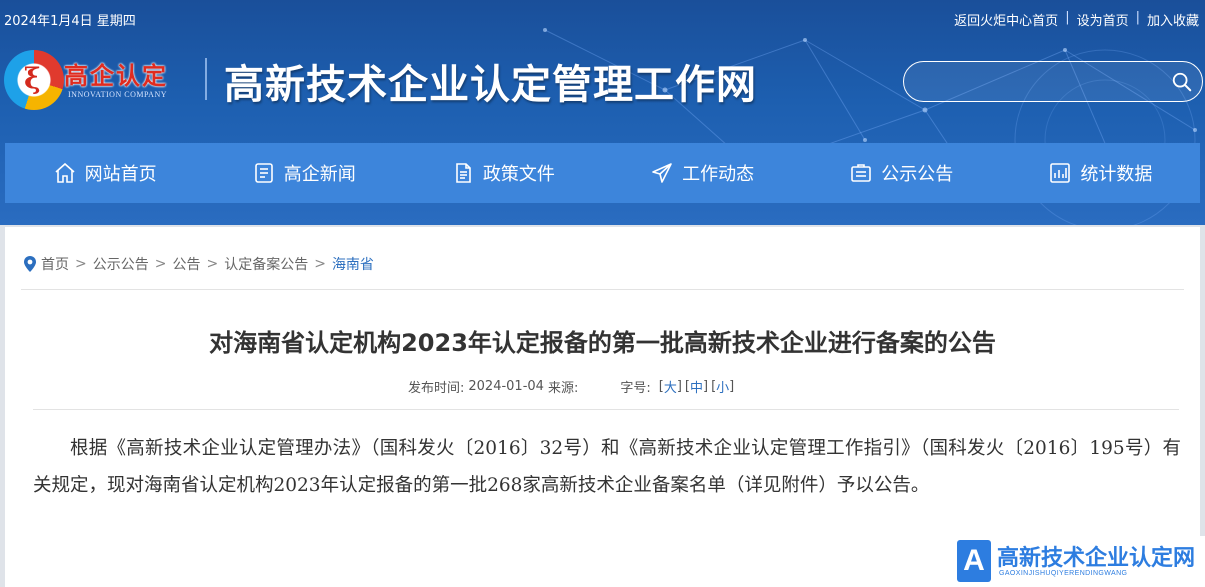  What do you see at coordinates (206, 79) in the screenshot?
I see `logo-divider` at bounding box center [206, 79].